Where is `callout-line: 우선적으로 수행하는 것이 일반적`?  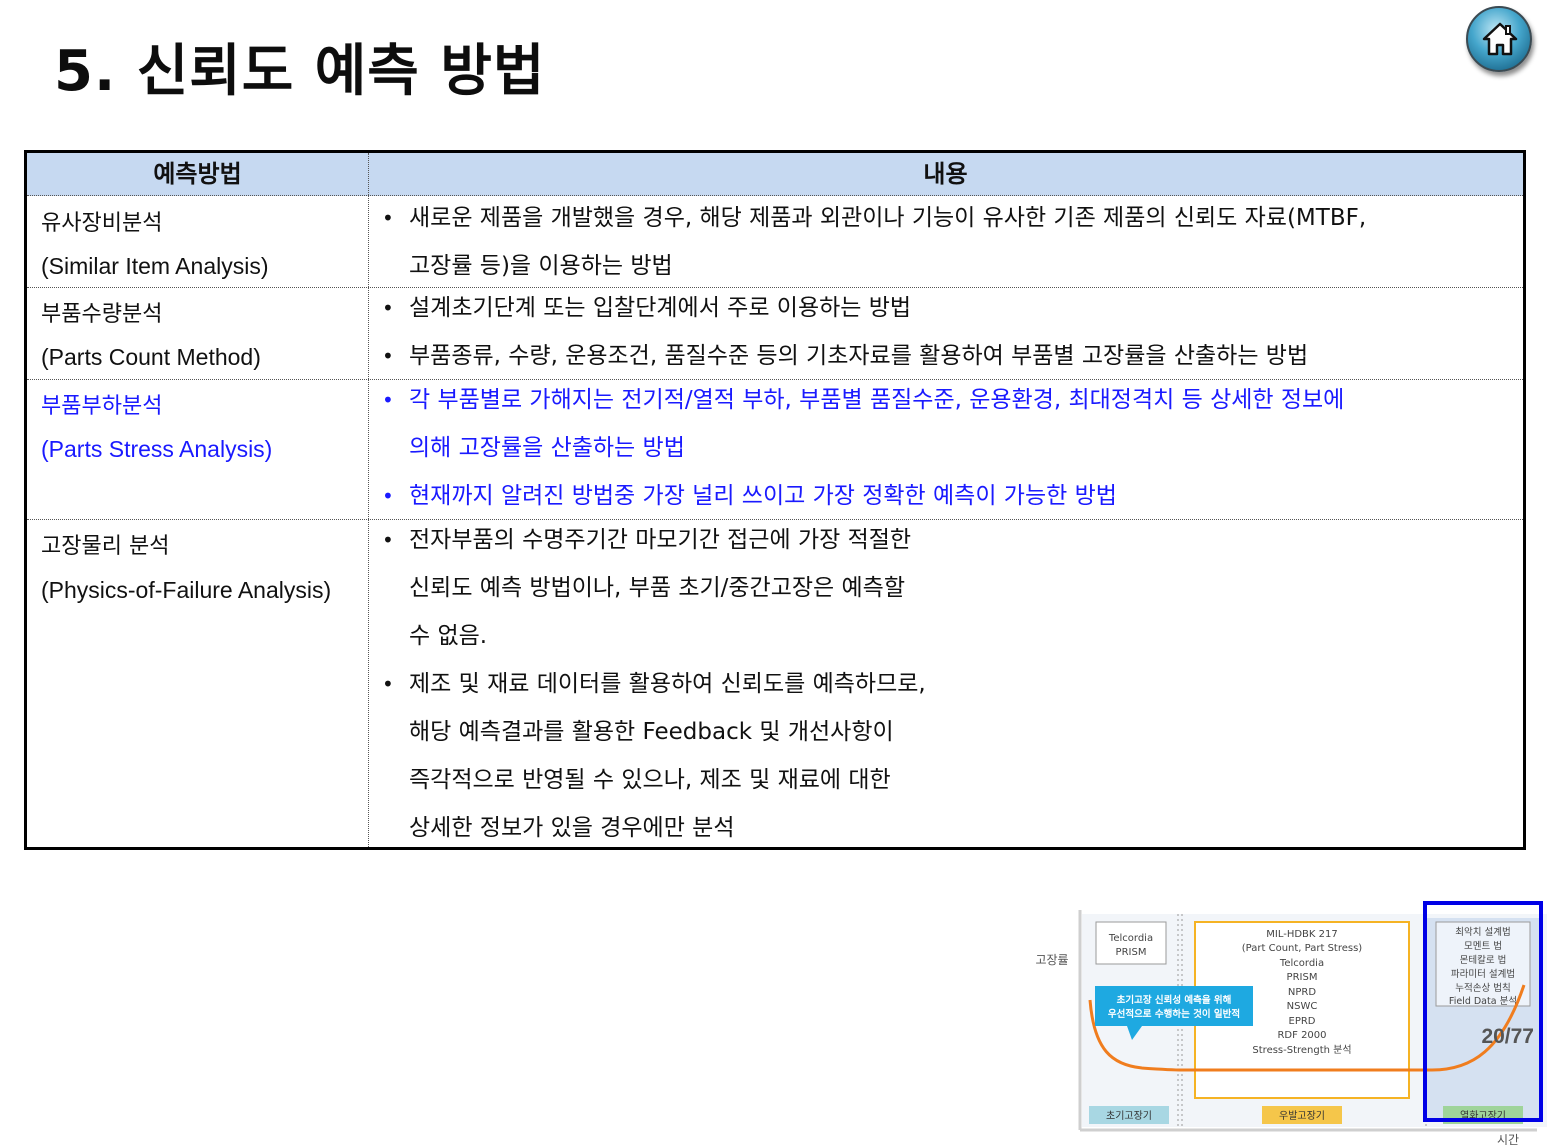
callout-line: 우선적으로 수행하는 것이 일반적 is located at coordinates (1174, 1014).